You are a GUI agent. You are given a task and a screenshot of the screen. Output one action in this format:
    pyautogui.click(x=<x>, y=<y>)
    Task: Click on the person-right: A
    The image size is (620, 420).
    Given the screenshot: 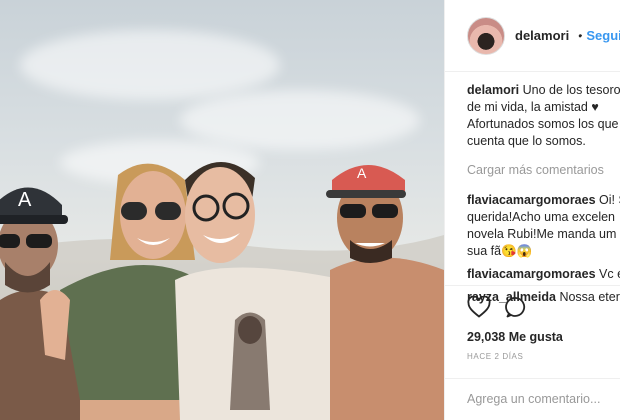 What is the action you would take?
    pyautogui.click(x=385, y=292)
    